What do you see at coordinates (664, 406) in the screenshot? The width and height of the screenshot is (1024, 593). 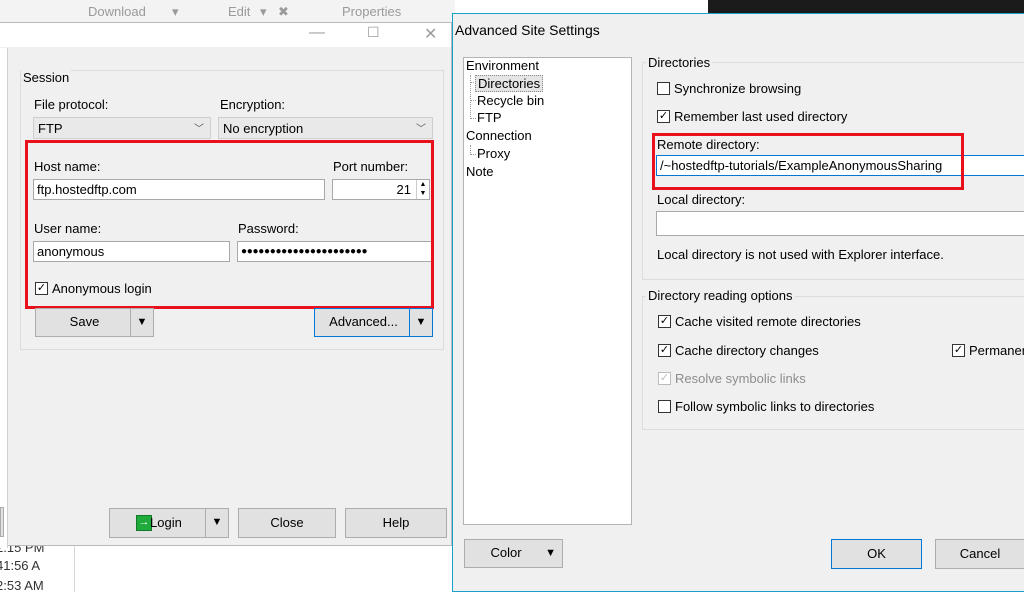 I see `follow-links-checkbox` at bounding box center [664, 406].